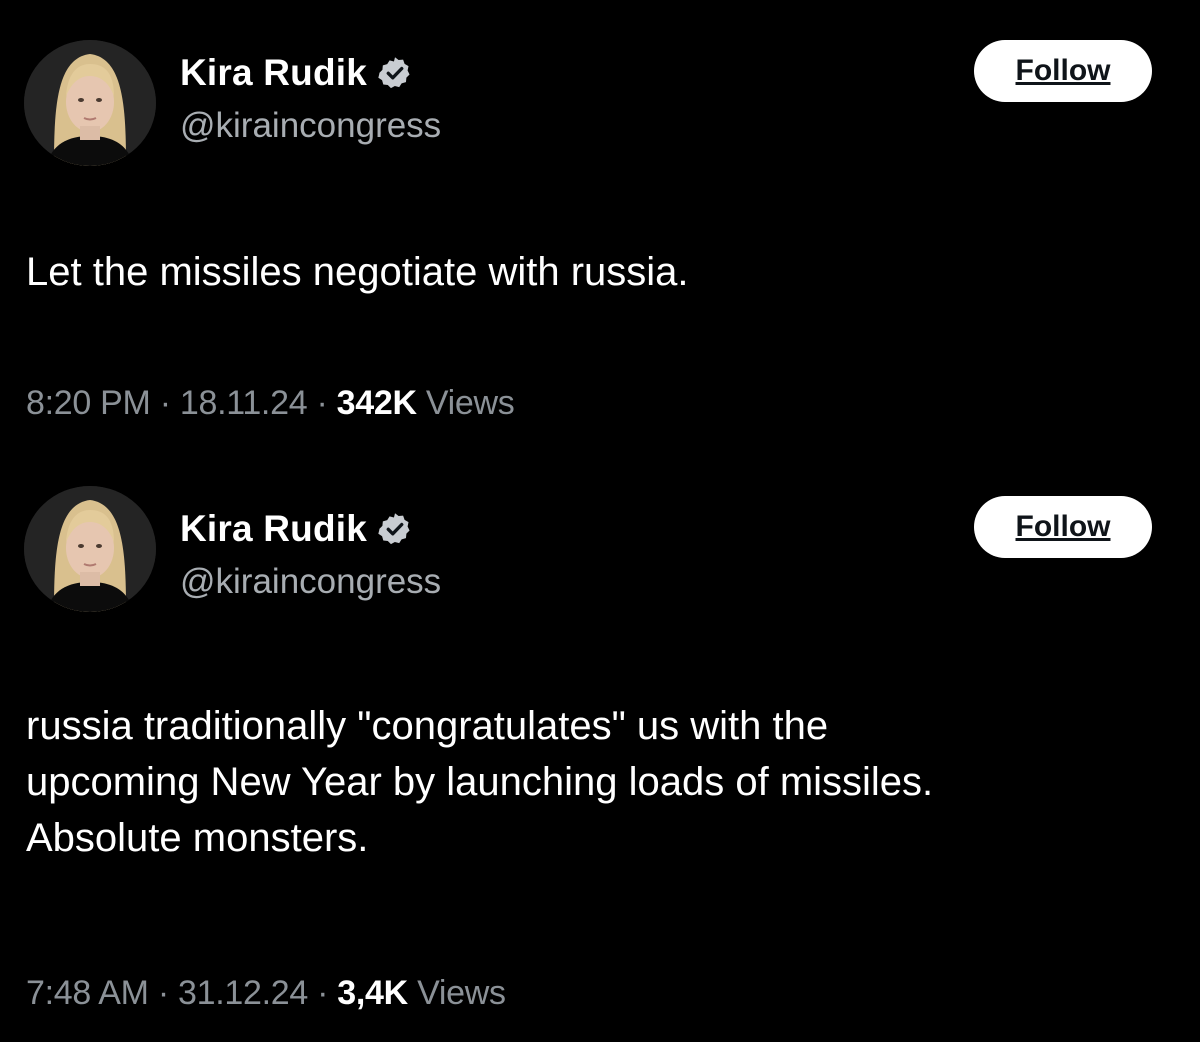  What do you see at coordinates (372, 993) in the screenshot?
I see `views-count: 3,4K` at bounding box center [372, 993].